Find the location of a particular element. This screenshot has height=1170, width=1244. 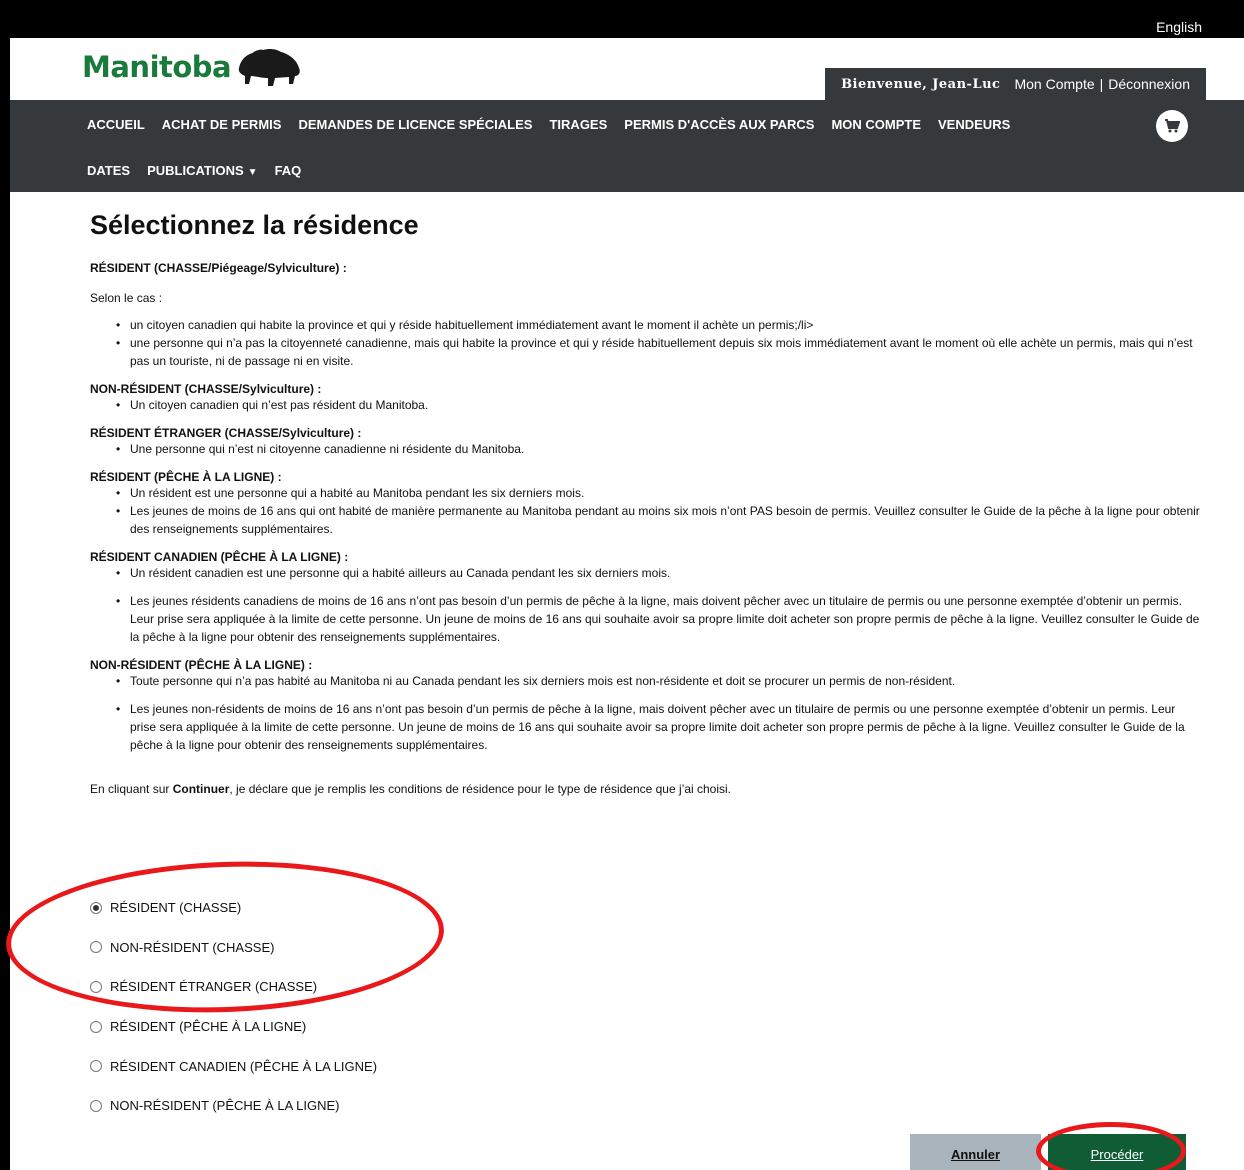

nav-demandes-licence: DEMANDES DE LICENCE SPÉCIALES is located at coordinates (415, 124).